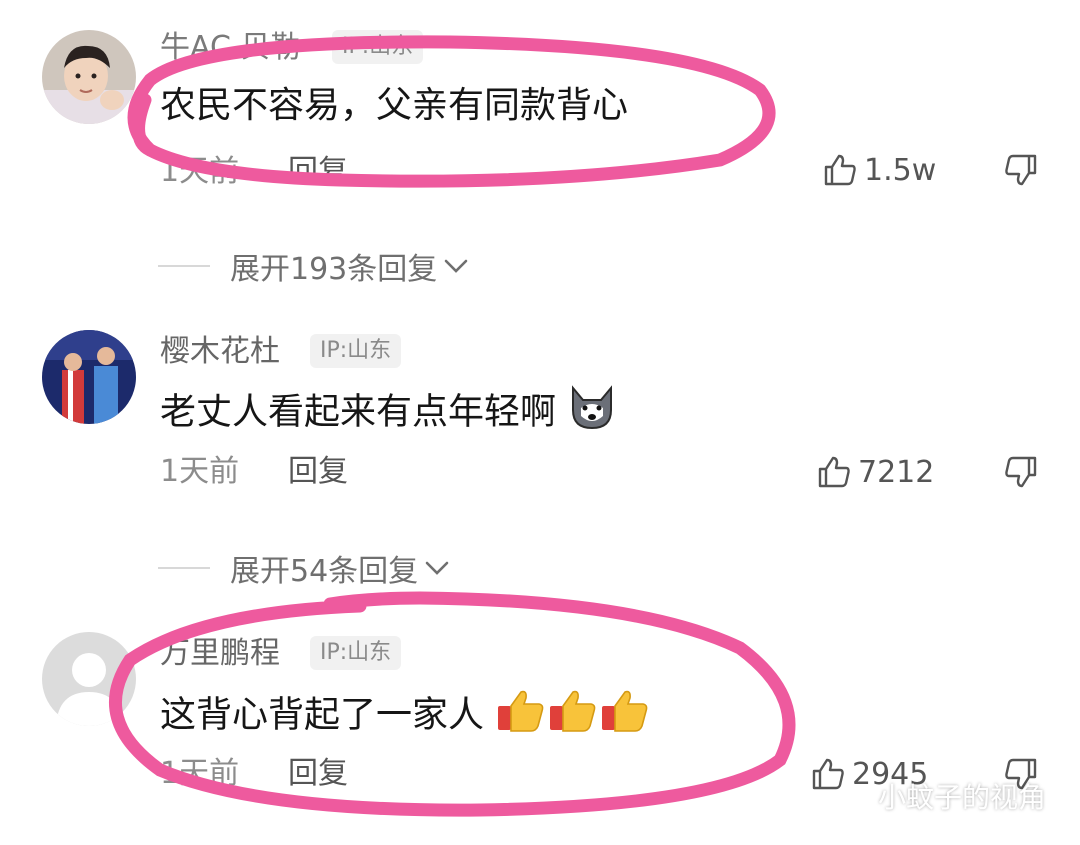  I want to click on expand-replies-label: 展开193条回复, so click(334, 269).